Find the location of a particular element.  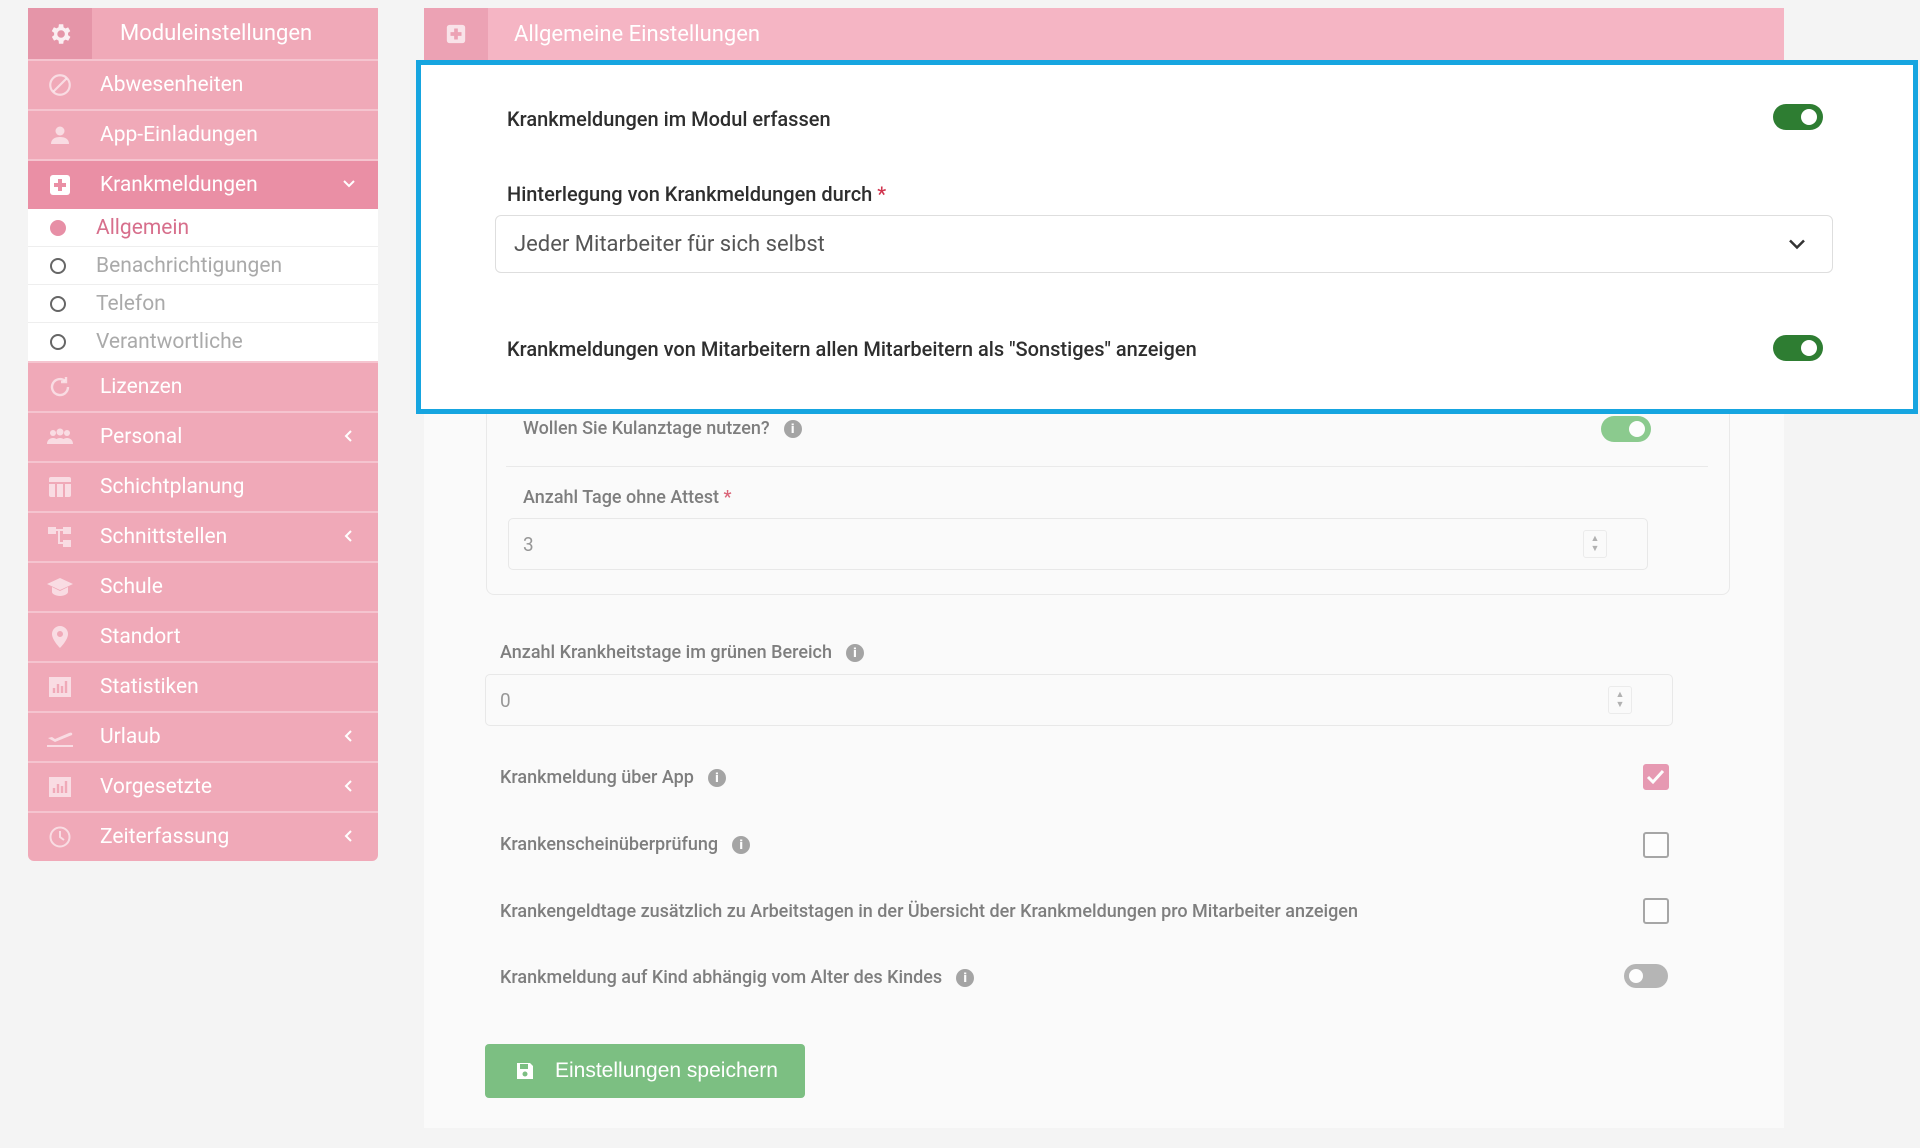

save-button: Einstellungen speichern is located at coordinates (645, 1071).